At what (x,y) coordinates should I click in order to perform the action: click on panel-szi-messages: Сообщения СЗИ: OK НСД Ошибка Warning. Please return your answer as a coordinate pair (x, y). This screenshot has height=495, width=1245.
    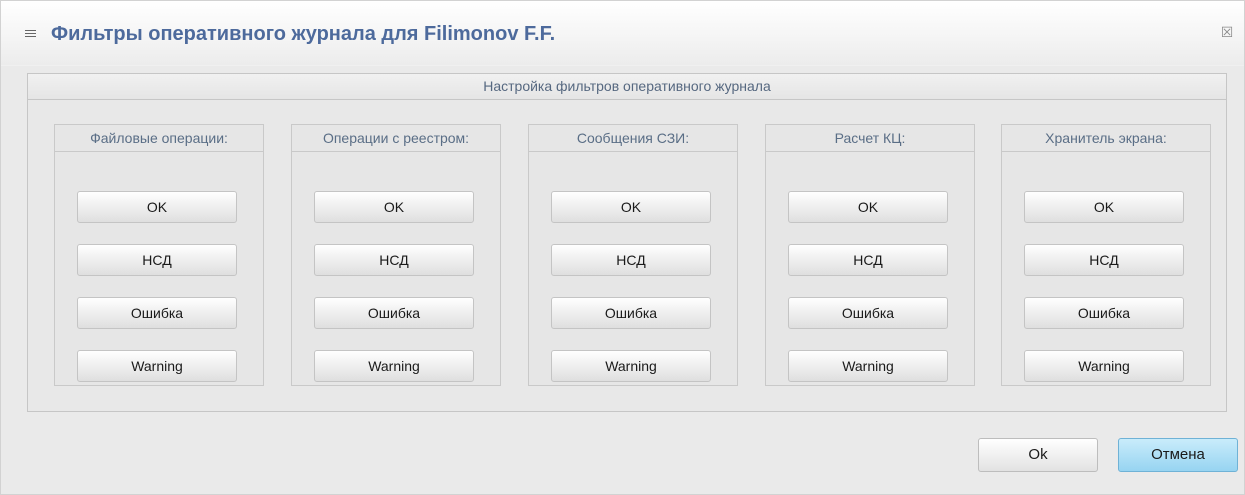
    Looking at the image, I should click on (633, 255).